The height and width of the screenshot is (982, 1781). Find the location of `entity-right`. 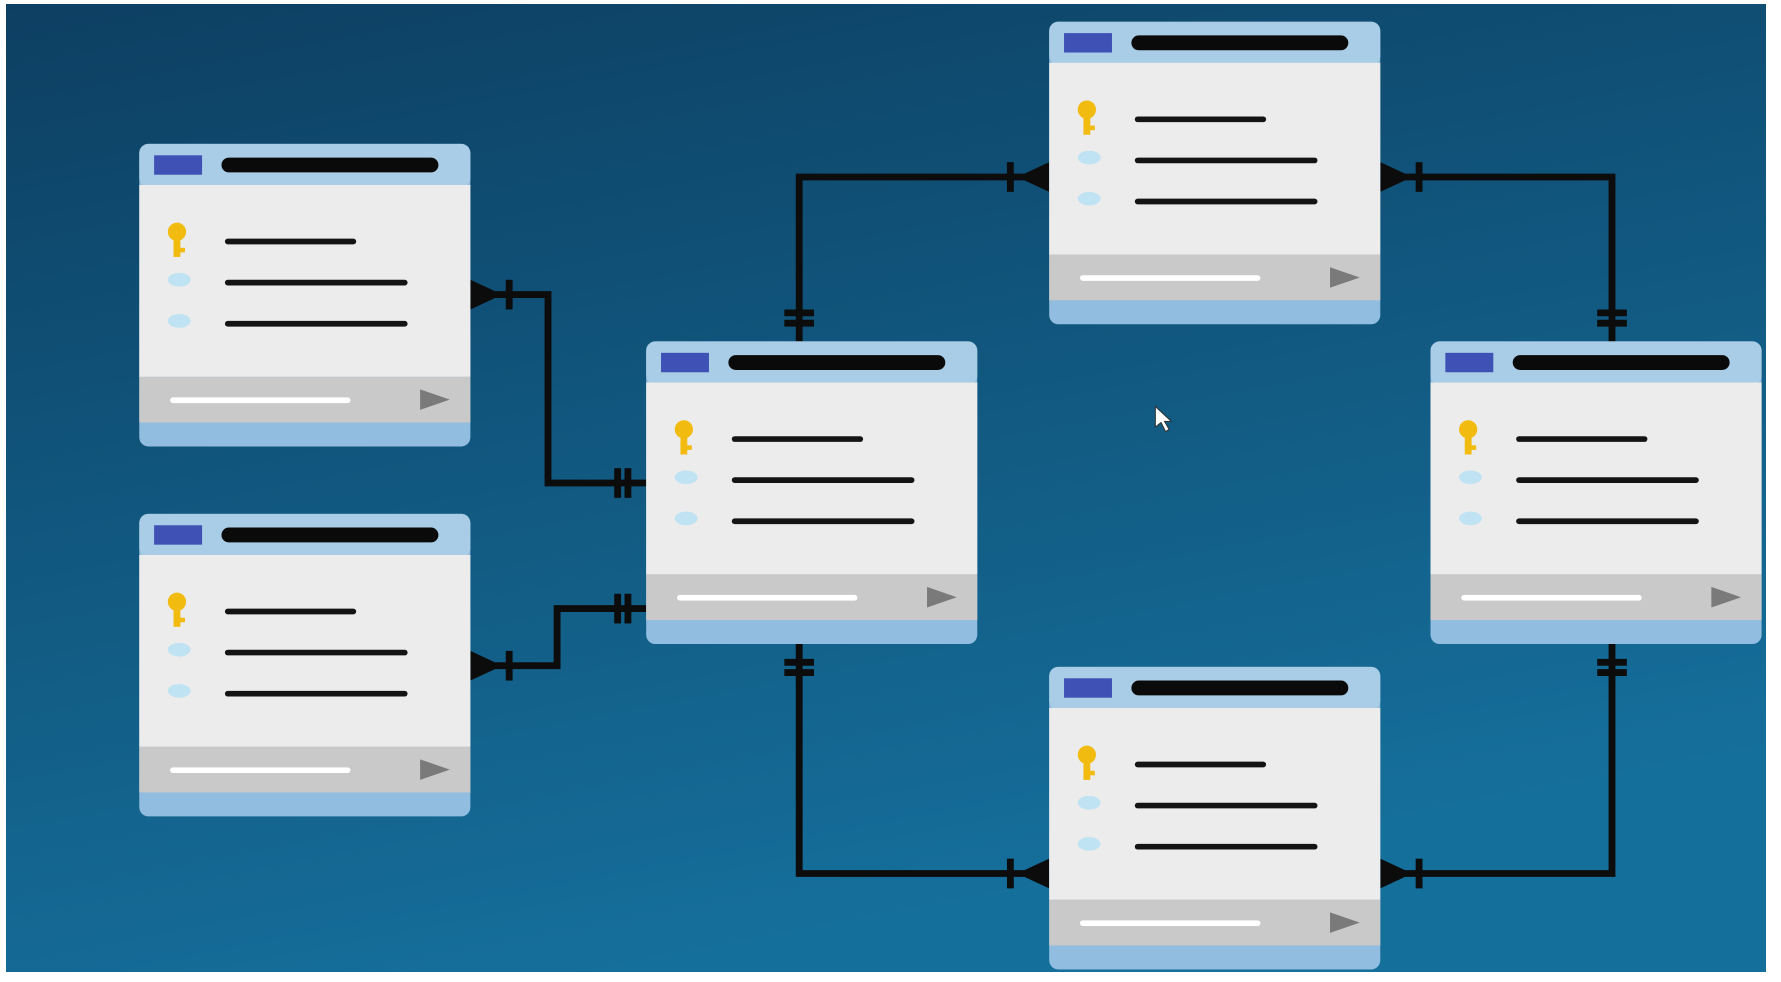

entity-right is located at coordinates (1596, 493).